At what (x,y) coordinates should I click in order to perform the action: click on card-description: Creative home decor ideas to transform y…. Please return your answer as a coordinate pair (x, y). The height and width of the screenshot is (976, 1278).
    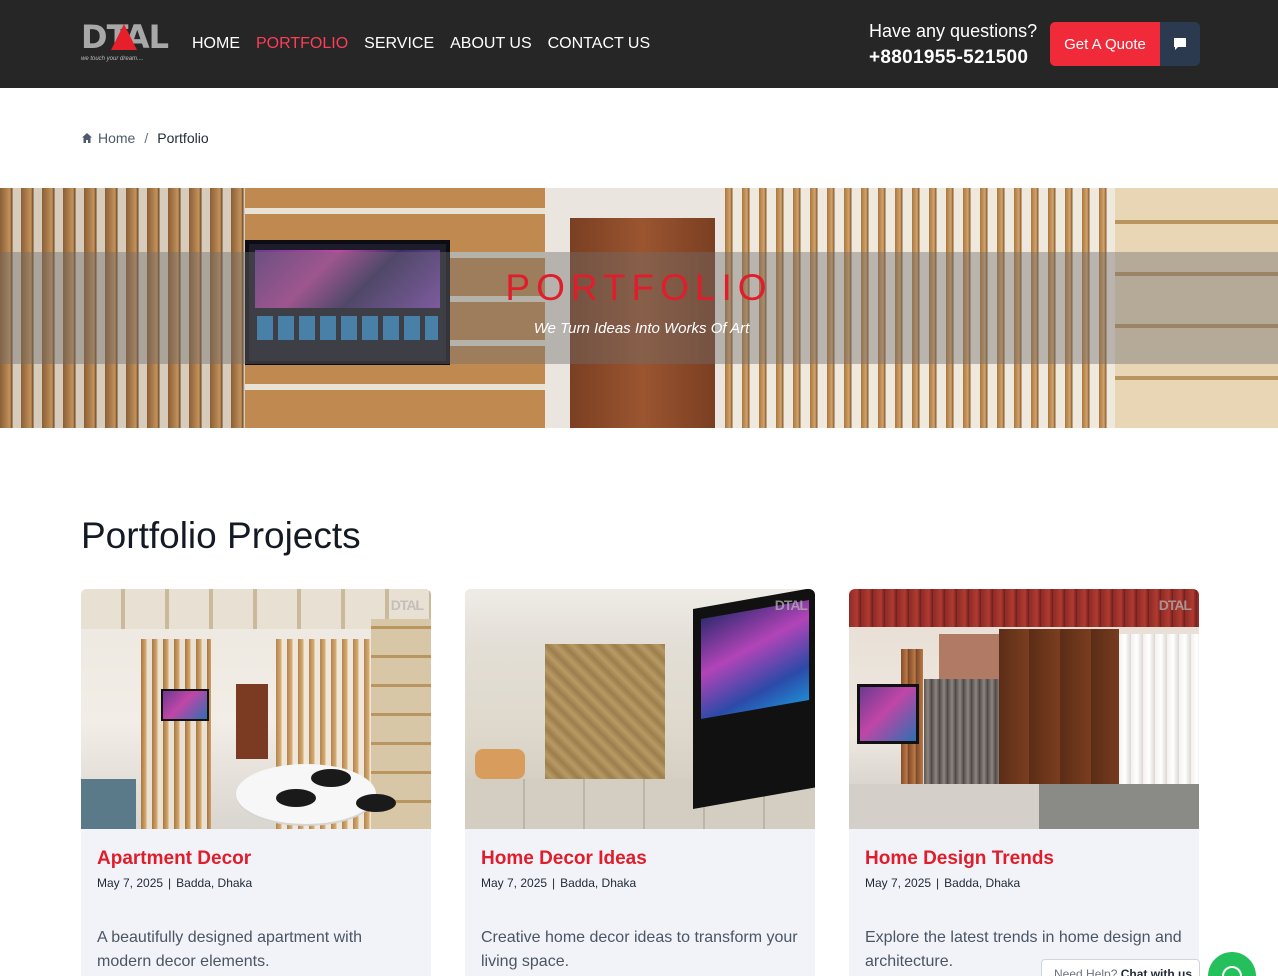
    Looking at the image, I should click on (639, 949).